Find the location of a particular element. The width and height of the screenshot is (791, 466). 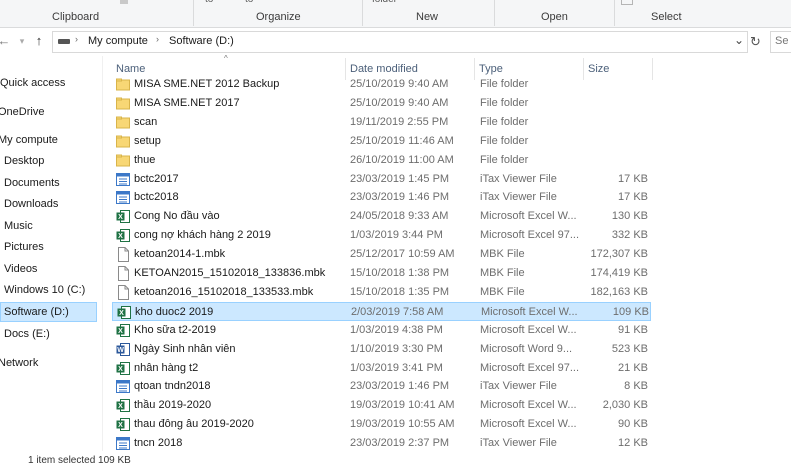

file-name: kho duoc2 2019 is located at coordinates (174, 312).